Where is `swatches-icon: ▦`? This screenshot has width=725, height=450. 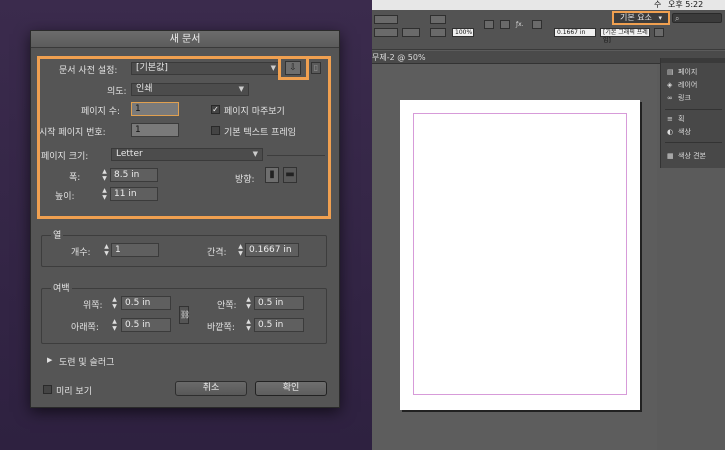
swatches-icon: ▦ is located at coordinates (670, 156).